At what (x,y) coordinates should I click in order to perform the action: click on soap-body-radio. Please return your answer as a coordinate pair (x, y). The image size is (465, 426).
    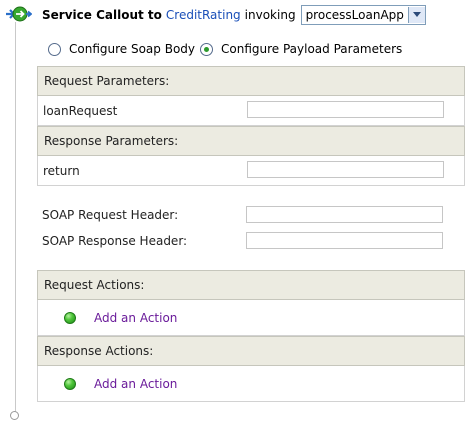
    Looking at the image, I should click on (54, 49).